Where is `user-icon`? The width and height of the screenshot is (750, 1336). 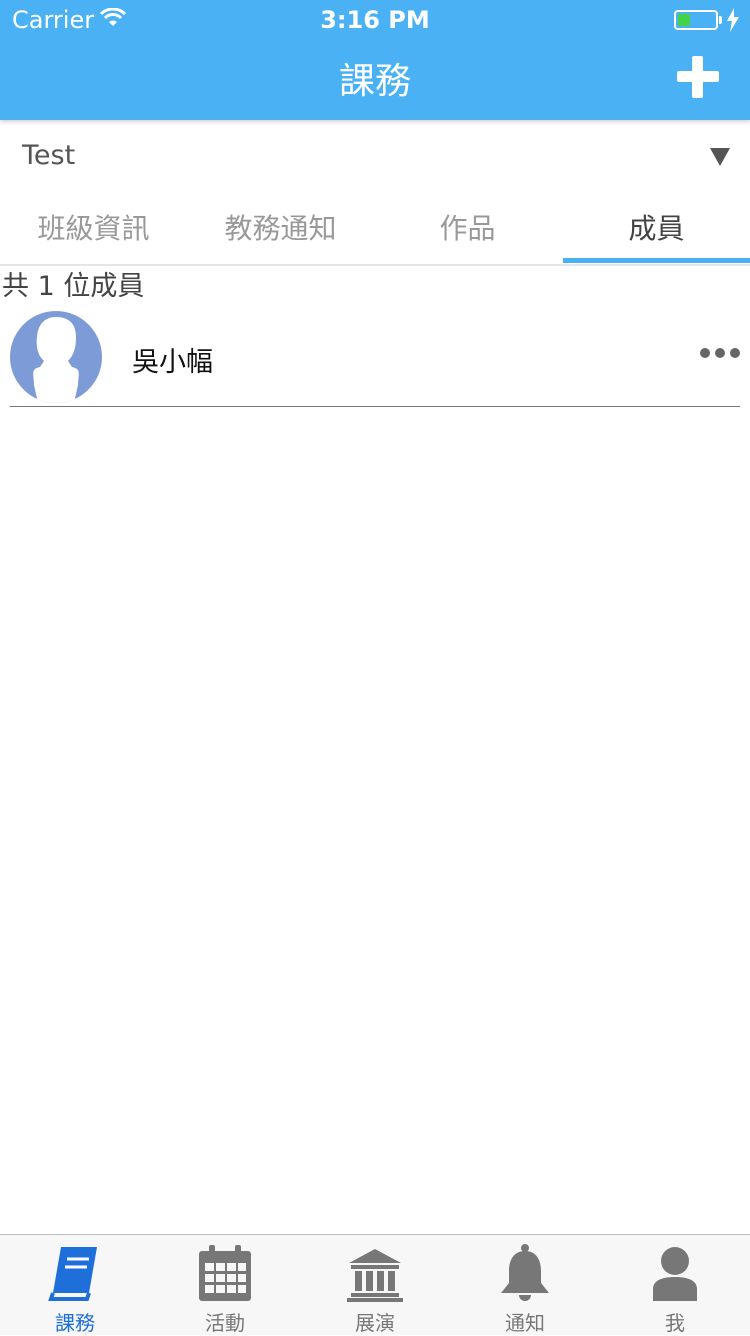 user-icon is located at coordinates (675, 1274).